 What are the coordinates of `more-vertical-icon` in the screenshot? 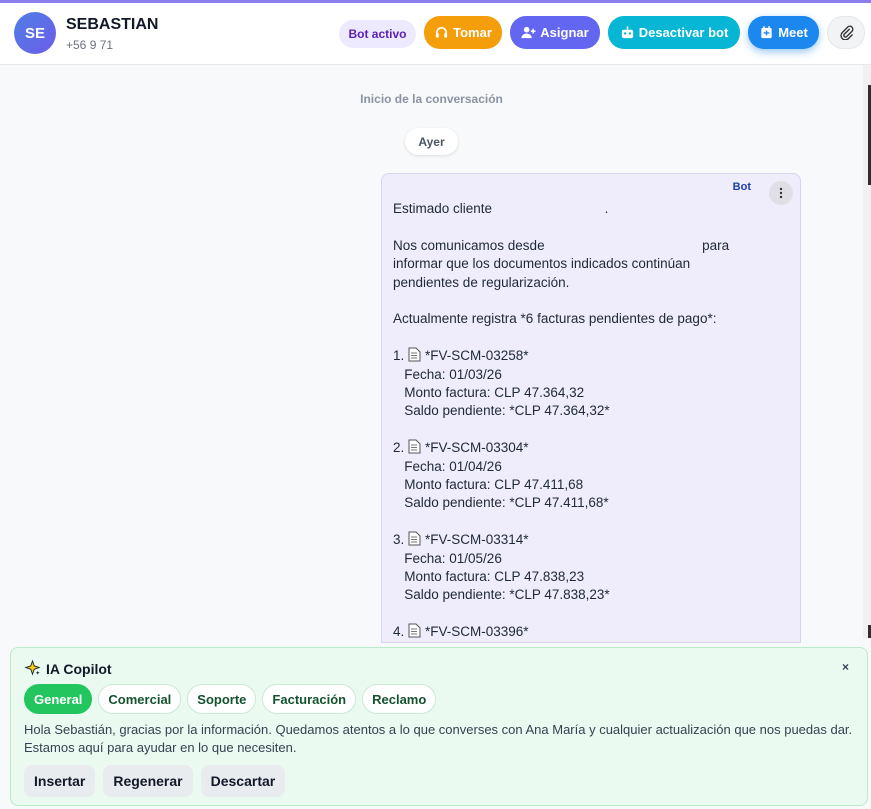 It's located at (781, 193).